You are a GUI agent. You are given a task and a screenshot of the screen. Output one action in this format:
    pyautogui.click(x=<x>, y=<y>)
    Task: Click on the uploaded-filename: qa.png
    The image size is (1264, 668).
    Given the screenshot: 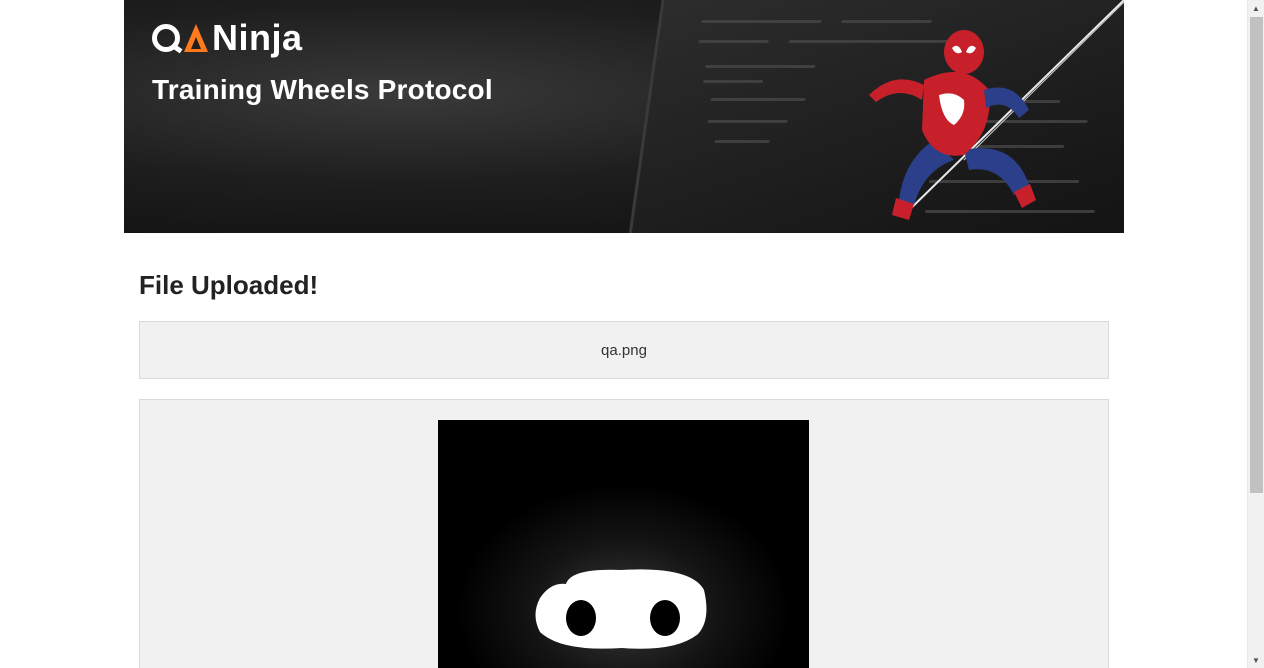 What is the action you would take?
    pyautogui.click(x=624, y=350)
    